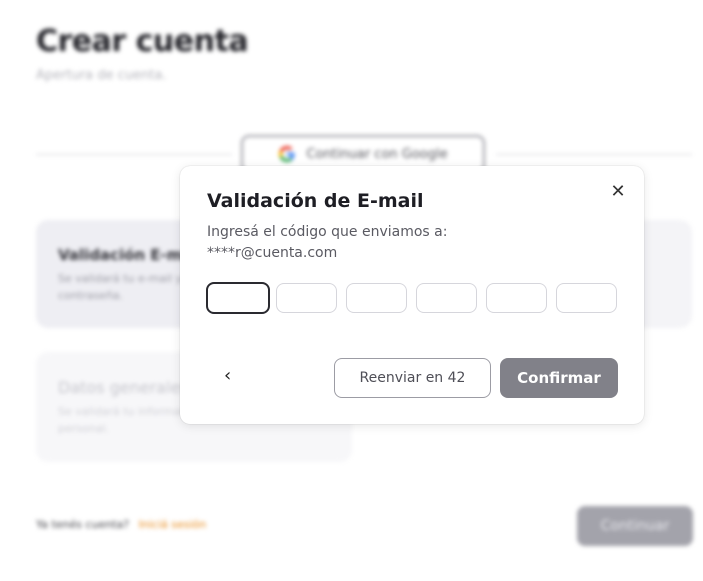 The height and width of the screenshot is (581, 703). Describe the element at coordinates (83, 524) in the screenshot. I see `footer-question: Ya tenés cuenta?` at that location.